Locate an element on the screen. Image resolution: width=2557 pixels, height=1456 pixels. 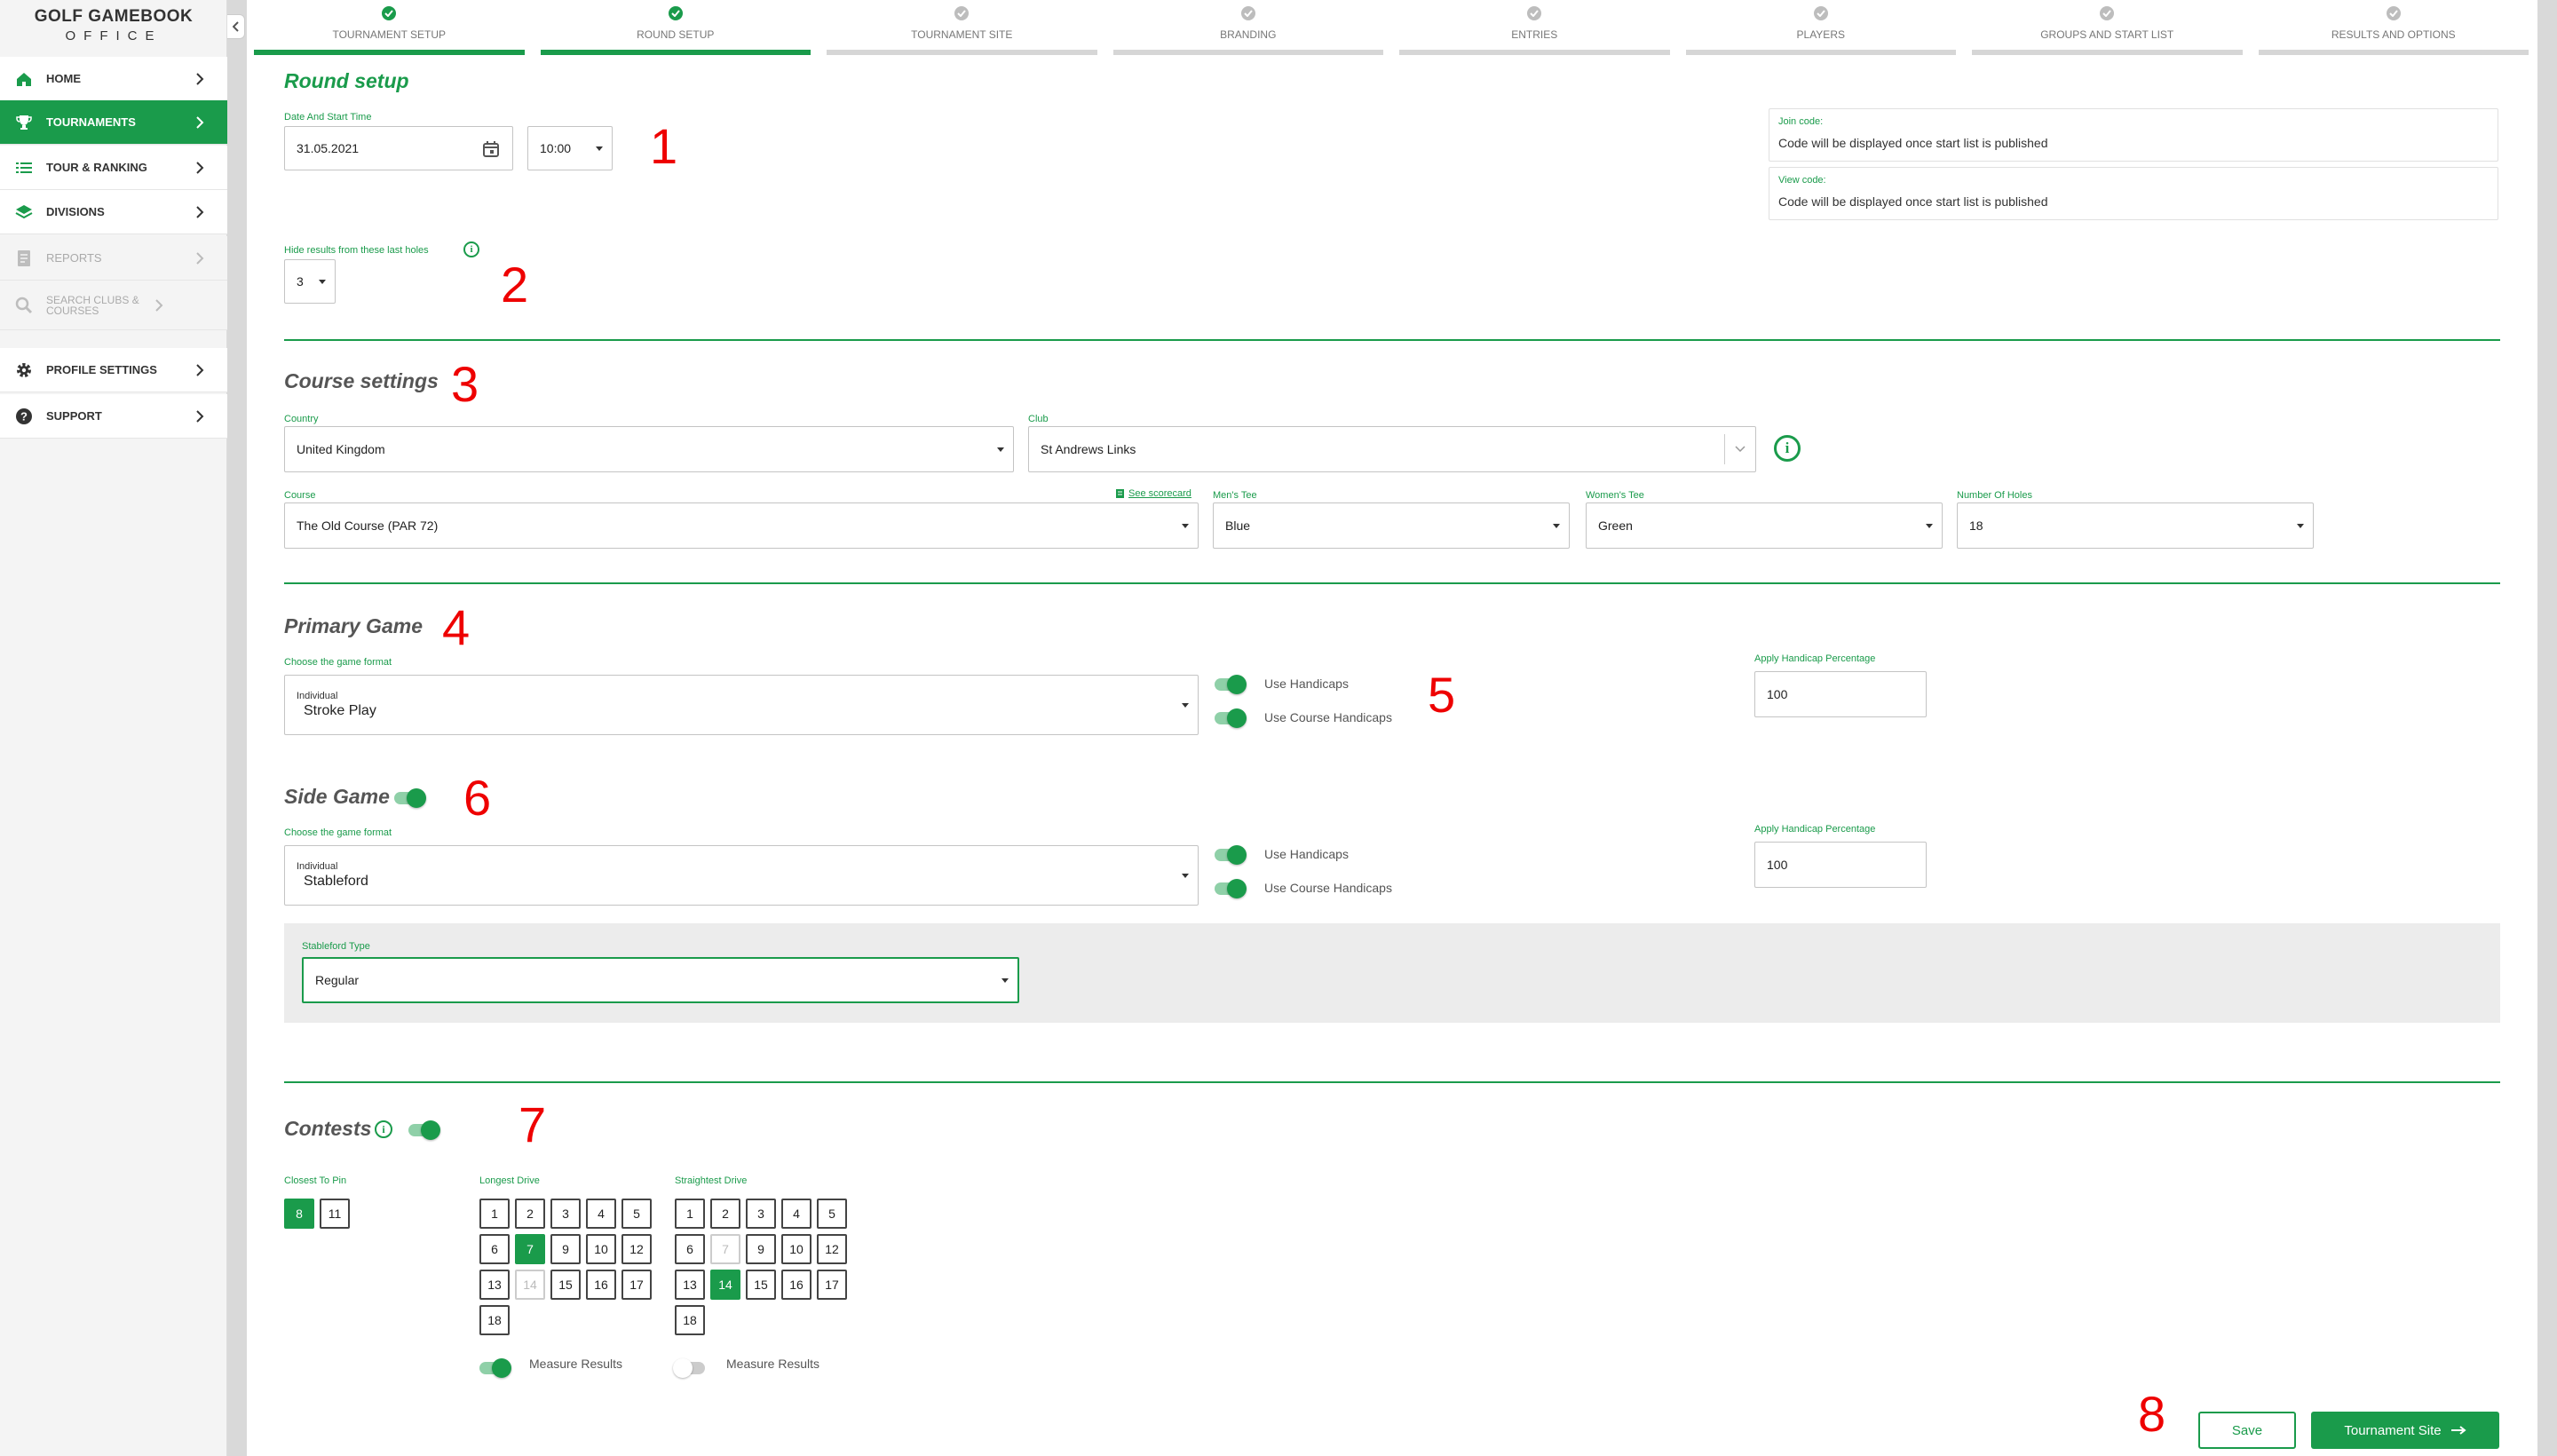
sidebar-item-label: DIVISIONS is located at coordinates (75, 211).